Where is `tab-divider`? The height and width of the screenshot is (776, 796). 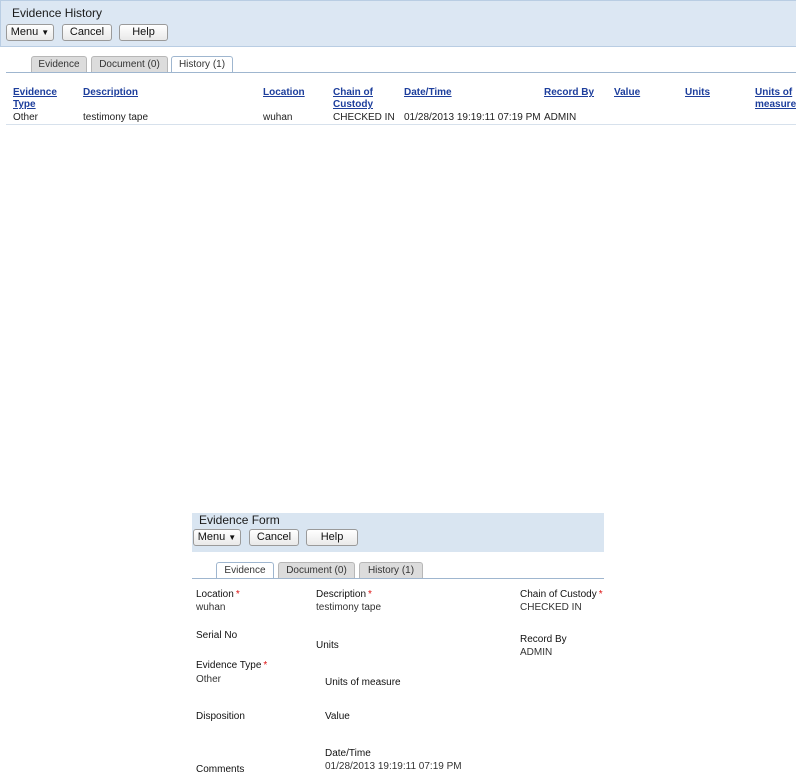 tab-divider is located at coordinates (401, 72).